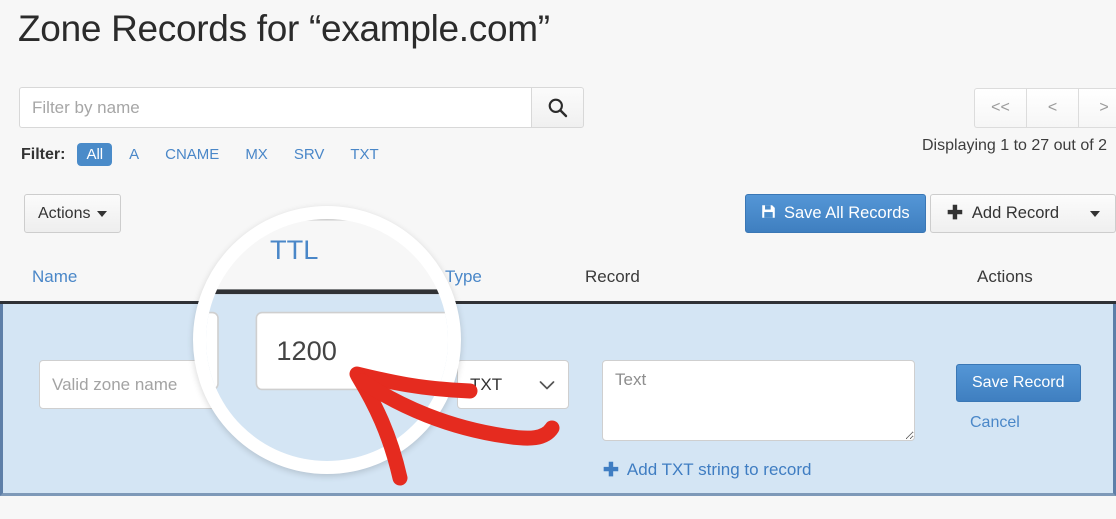  What do you see at coordinates (55, 276) in the screenshot?
I see `column-header-name: Name` at bounding box center [55, 276].